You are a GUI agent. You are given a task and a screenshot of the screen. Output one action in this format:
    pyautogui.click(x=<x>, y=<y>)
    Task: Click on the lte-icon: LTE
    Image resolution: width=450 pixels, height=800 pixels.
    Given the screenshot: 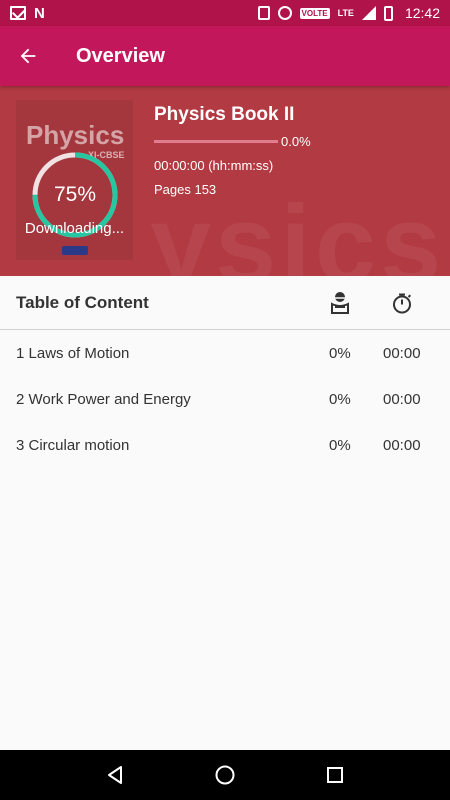 What is the action you would take?
    pyautogui.click(x=345, y=12)
    